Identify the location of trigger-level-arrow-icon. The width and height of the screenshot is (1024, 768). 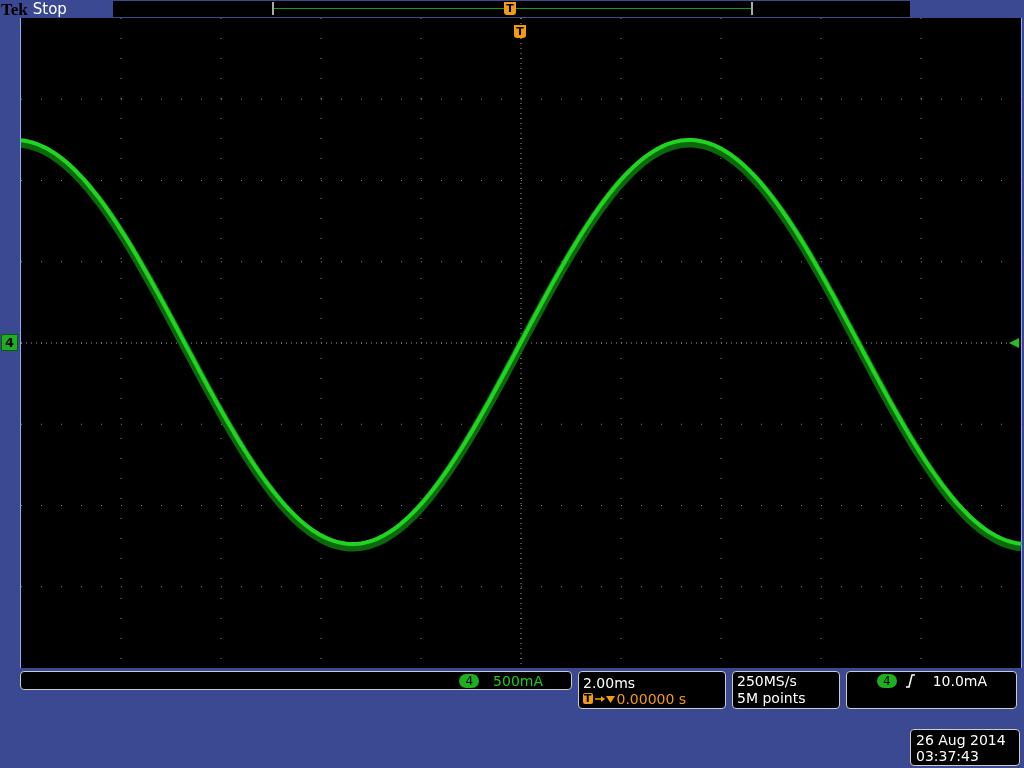
(1014, 343).